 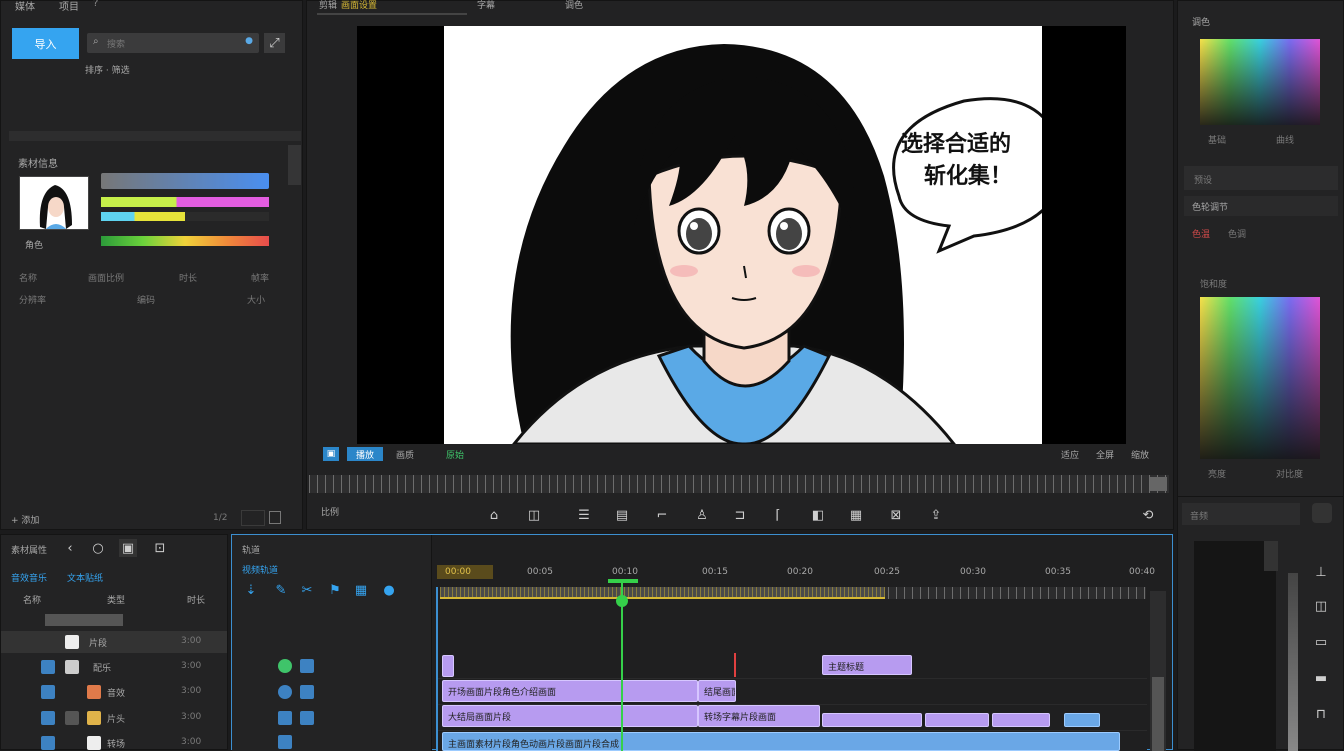 I want to click on list-icon: ☰, so click(x=584, y=515).